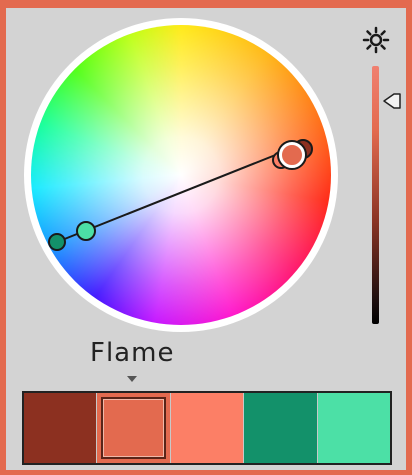 This screenshot has width=412, height=475. I want to click on swatch-strip, so click(207, 428).